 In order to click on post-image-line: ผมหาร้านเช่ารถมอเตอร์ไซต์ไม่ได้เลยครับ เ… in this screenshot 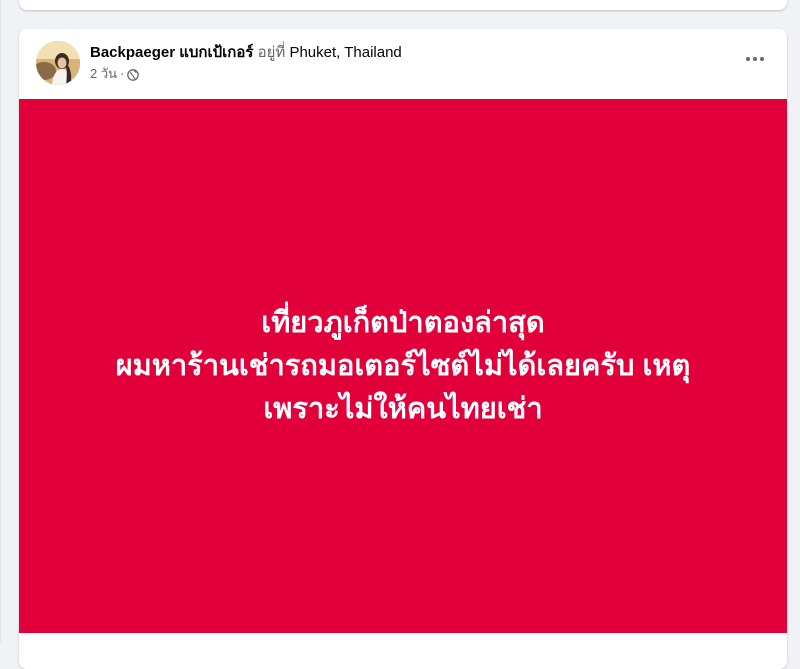, I will do `click(403, 365)`.